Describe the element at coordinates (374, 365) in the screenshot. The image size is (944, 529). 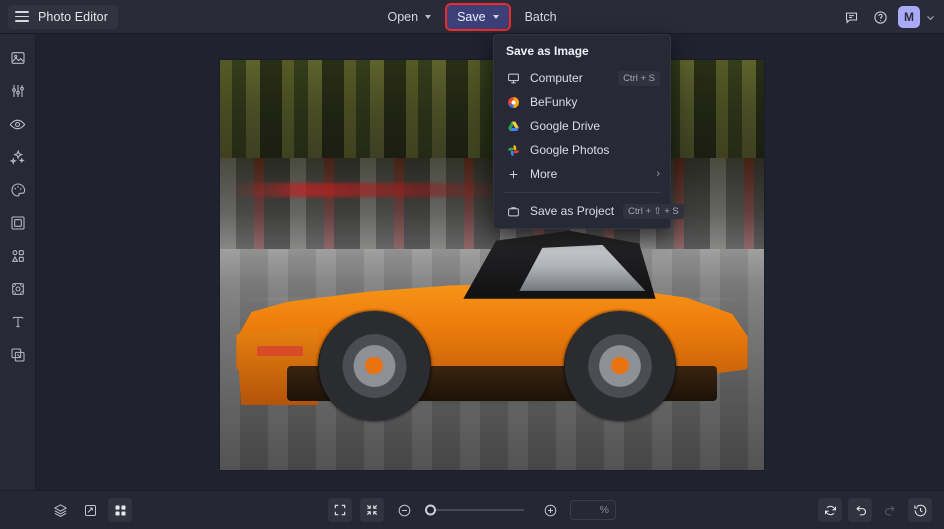
I see `car-front-wheel` at that location.